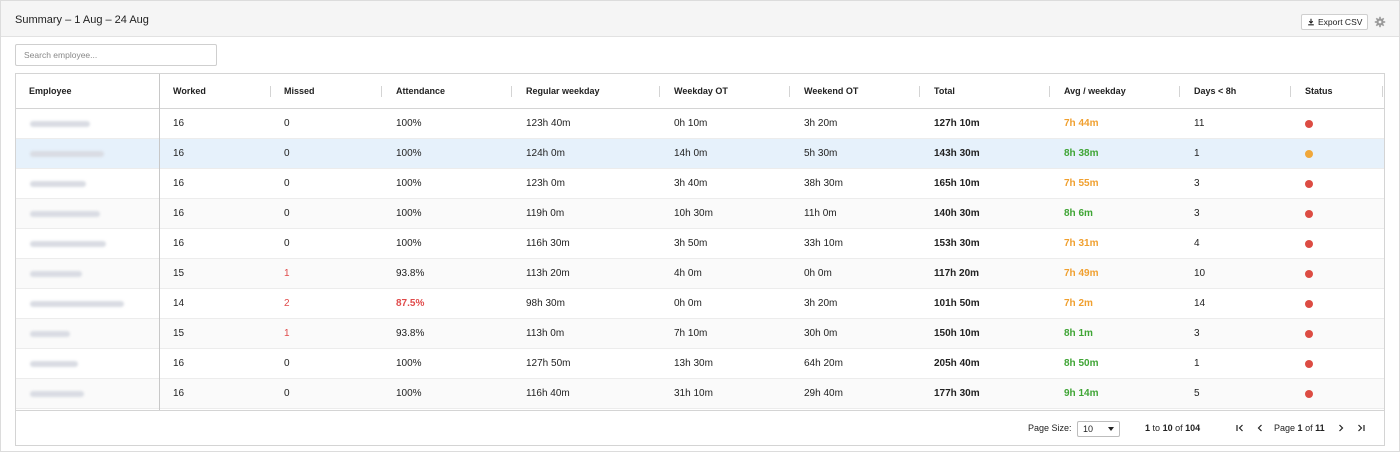  What do you see at coordinates (1081, 273) in the screenshot?
I see `cell-avg-weekday: 7h 49m` at bounding box center [1081, 273].